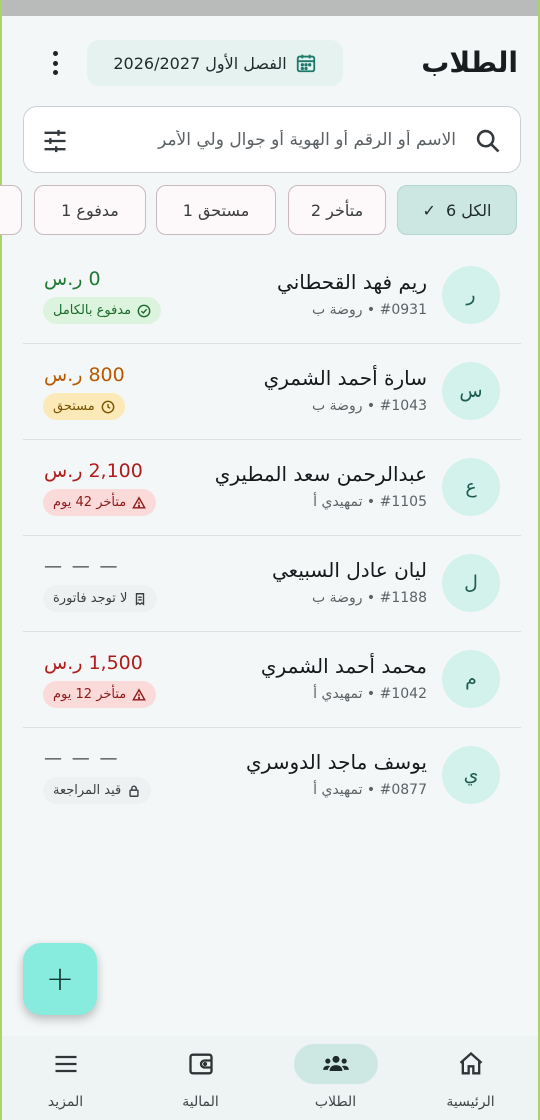  I want to click on status-bar, so click(270, 8).